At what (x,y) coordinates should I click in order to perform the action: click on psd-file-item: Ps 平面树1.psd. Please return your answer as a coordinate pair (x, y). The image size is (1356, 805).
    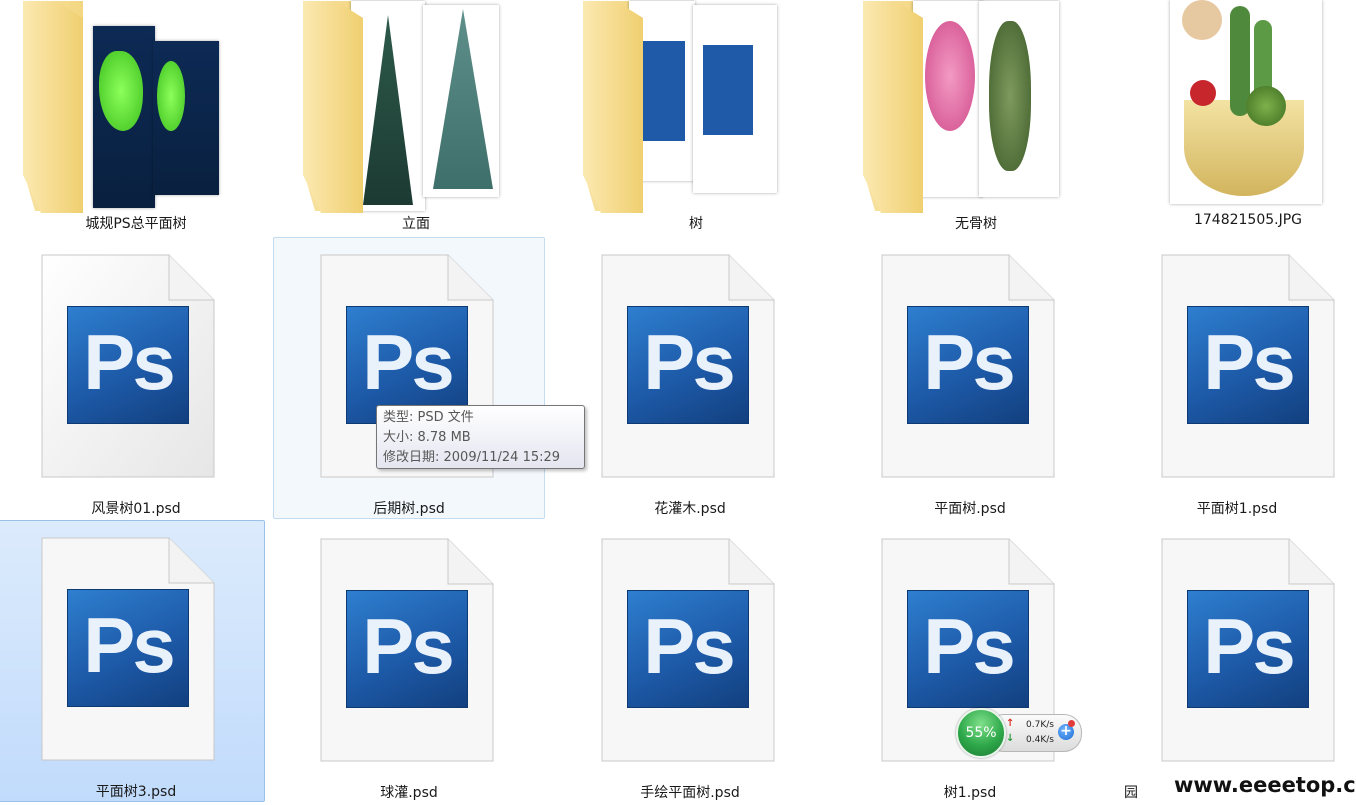
    Looking at the image, I should click on (1220, 378).